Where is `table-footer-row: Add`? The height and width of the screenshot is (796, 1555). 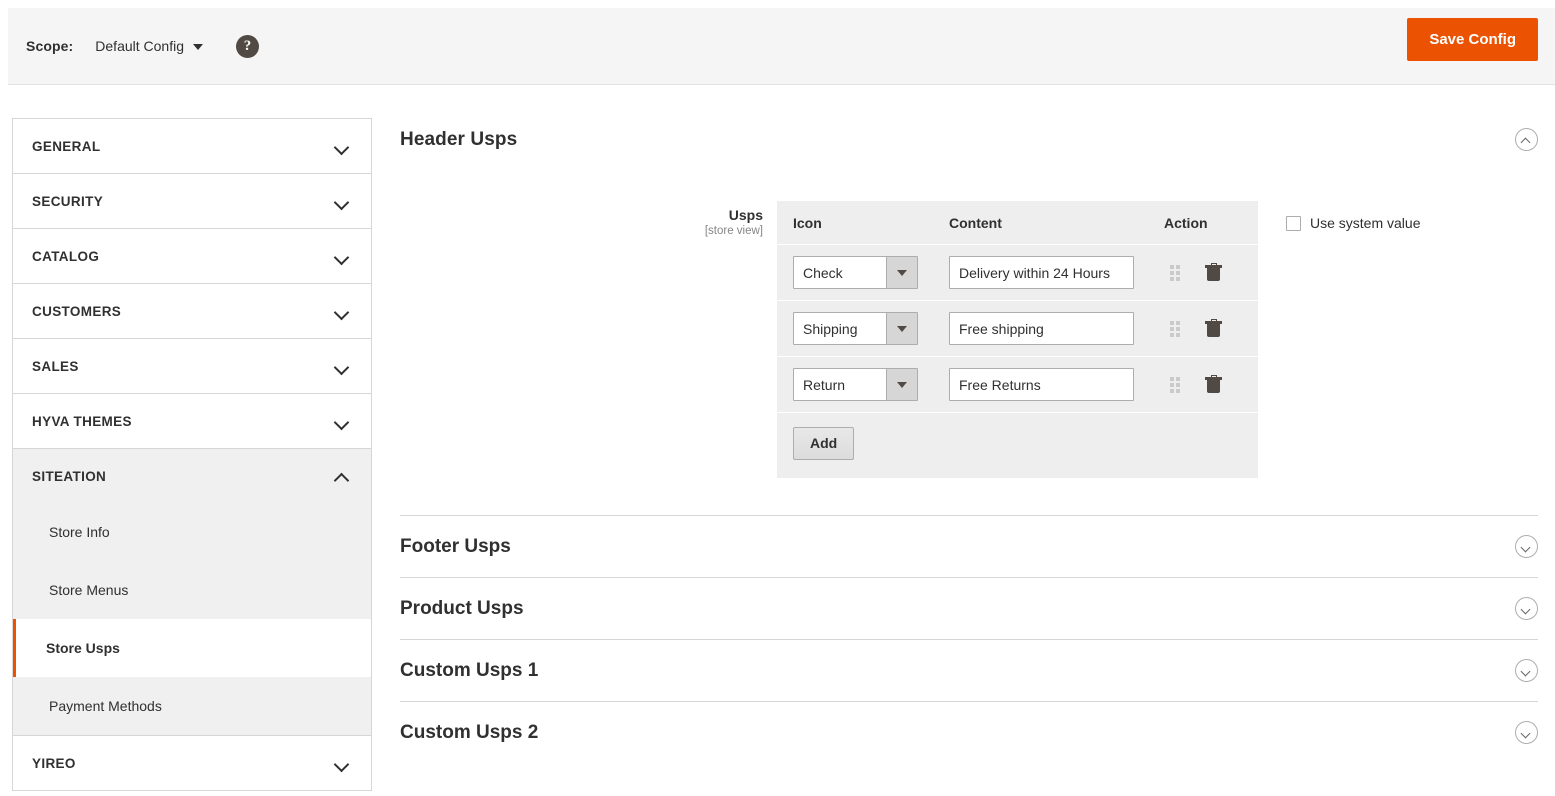
table-footer-row: Add is located at coordinates (1017, 445).